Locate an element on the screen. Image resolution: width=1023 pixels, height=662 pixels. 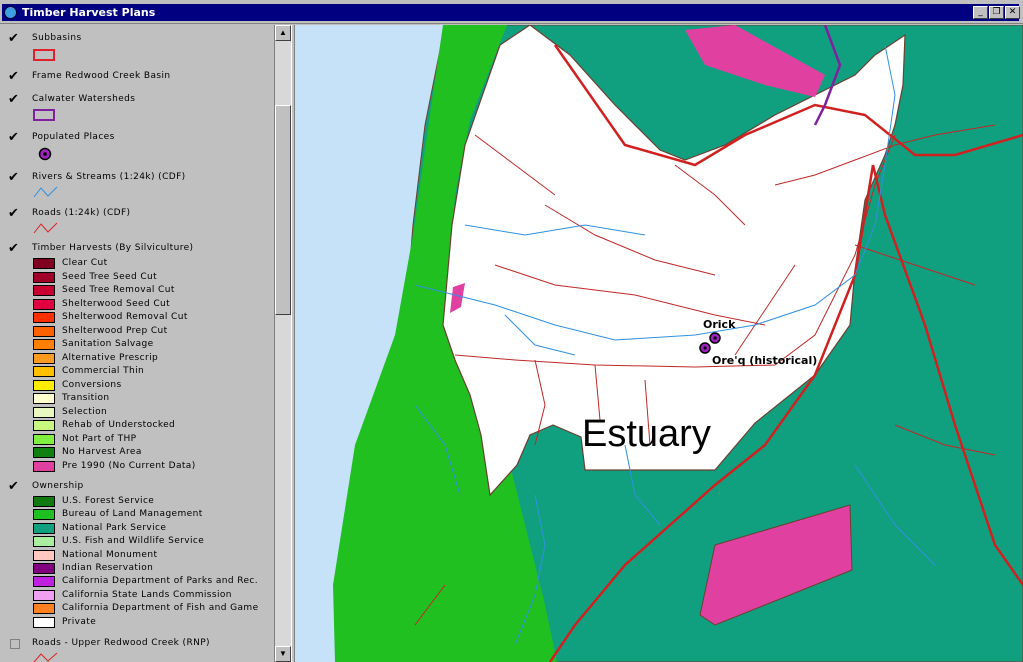
layer-label: Roads - Upper Redwood Creek (RNP) is located at coordinates (121, 643).